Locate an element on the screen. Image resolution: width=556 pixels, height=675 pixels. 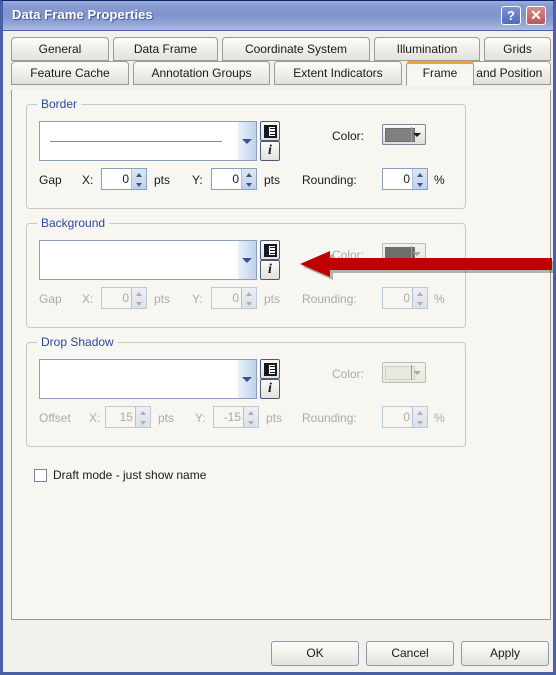
tab-general: General is located at coordinates (60, 49).